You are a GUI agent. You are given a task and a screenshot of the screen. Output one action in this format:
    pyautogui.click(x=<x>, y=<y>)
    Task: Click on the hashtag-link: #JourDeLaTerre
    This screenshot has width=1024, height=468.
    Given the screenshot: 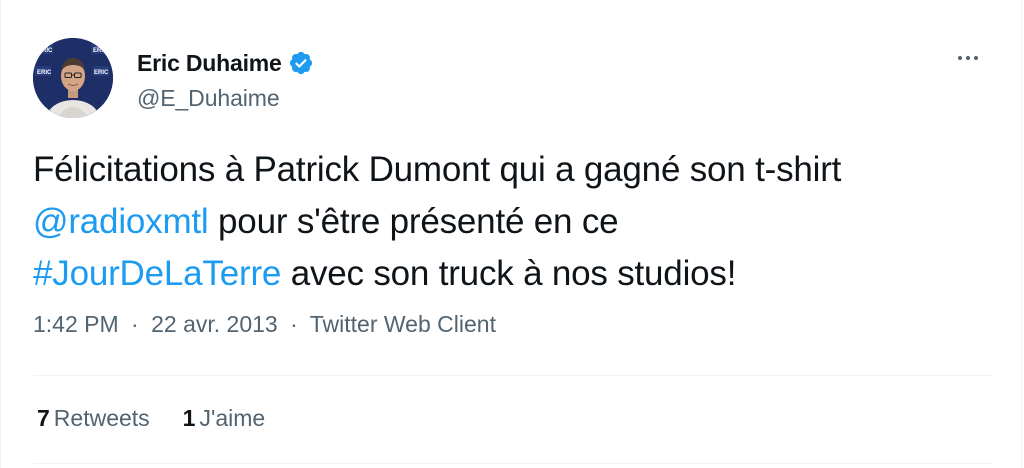 What is the action you would take?
    pyautogui.click(x=157, y=273)
    